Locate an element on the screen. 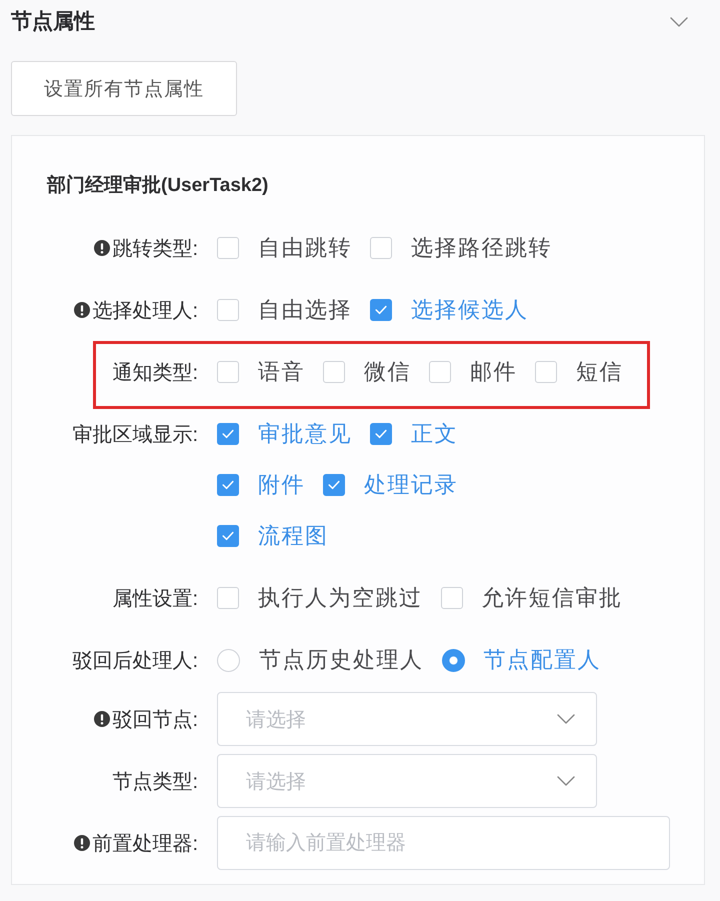  field-label: 节点类型: is located at coordinates (155, 782).